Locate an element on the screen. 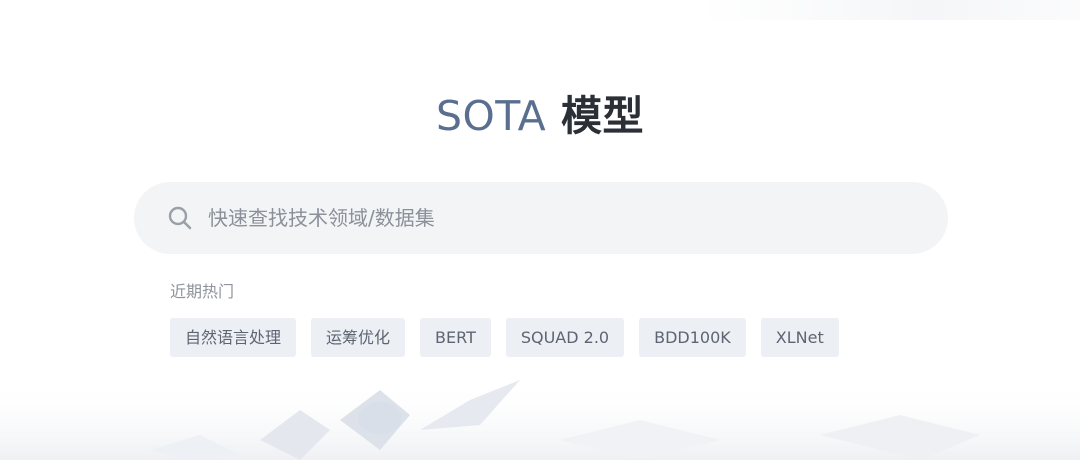  tag-bert: BERT is located at coordinates (455, 337).